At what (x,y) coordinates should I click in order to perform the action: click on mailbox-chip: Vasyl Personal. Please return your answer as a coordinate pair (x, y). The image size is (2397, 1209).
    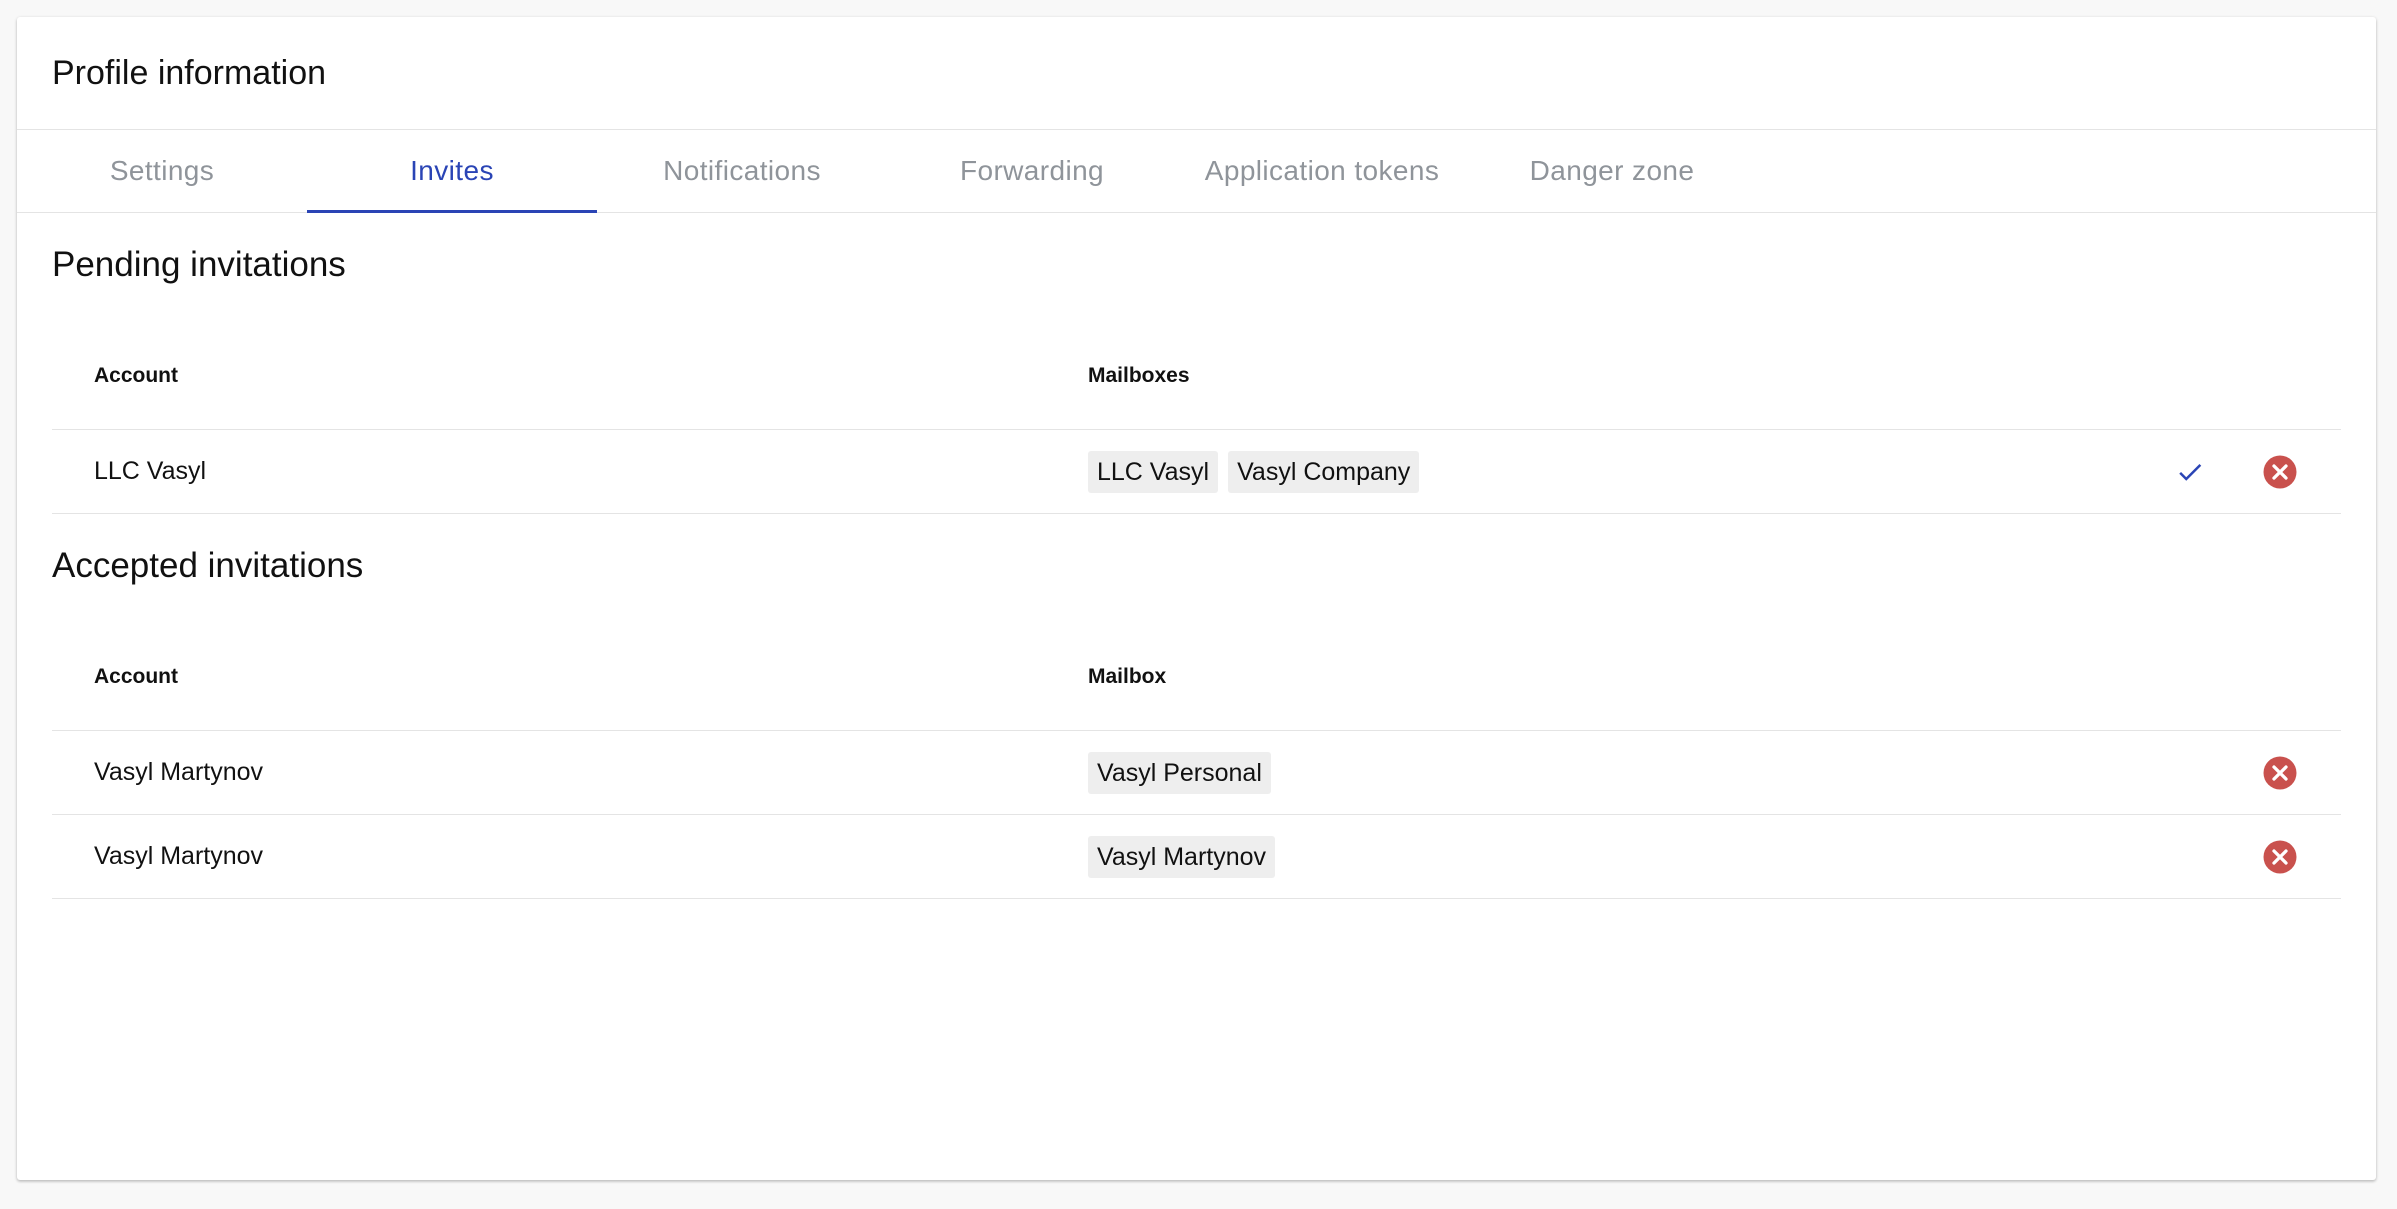
    Looking at the image, I should click on (1179, 772).